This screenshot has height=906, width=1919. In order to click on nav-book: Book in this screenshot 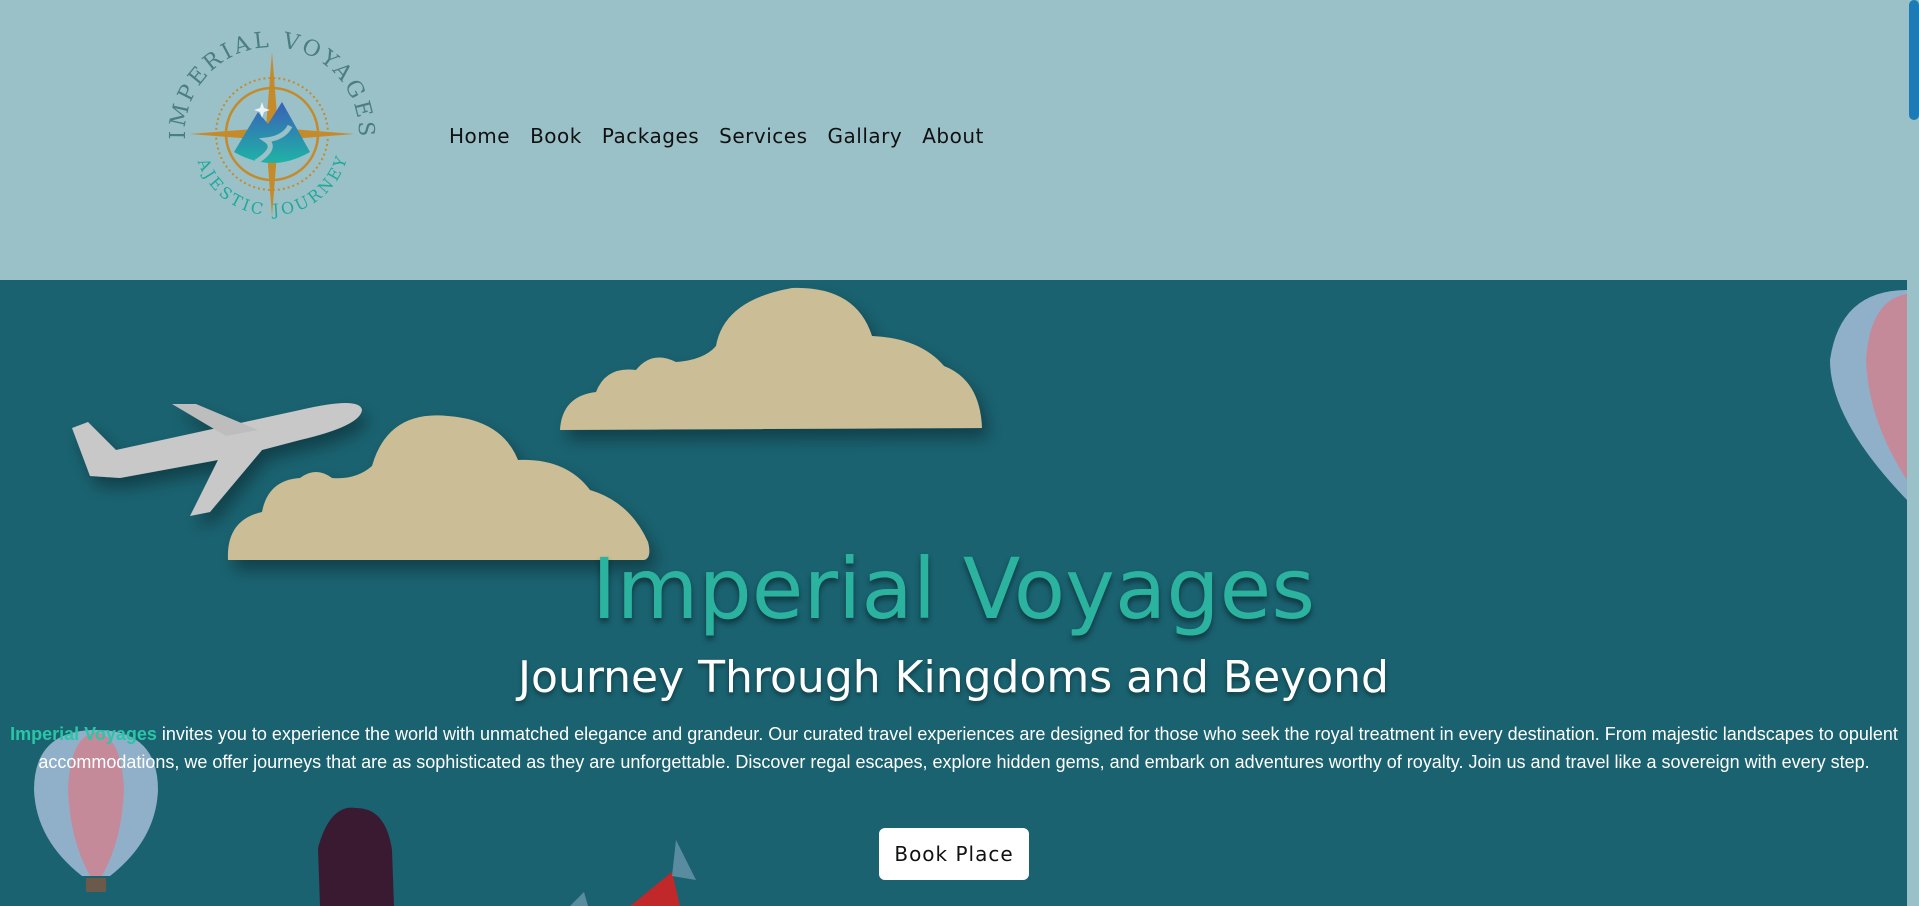, I will do `click(556, 136)`.